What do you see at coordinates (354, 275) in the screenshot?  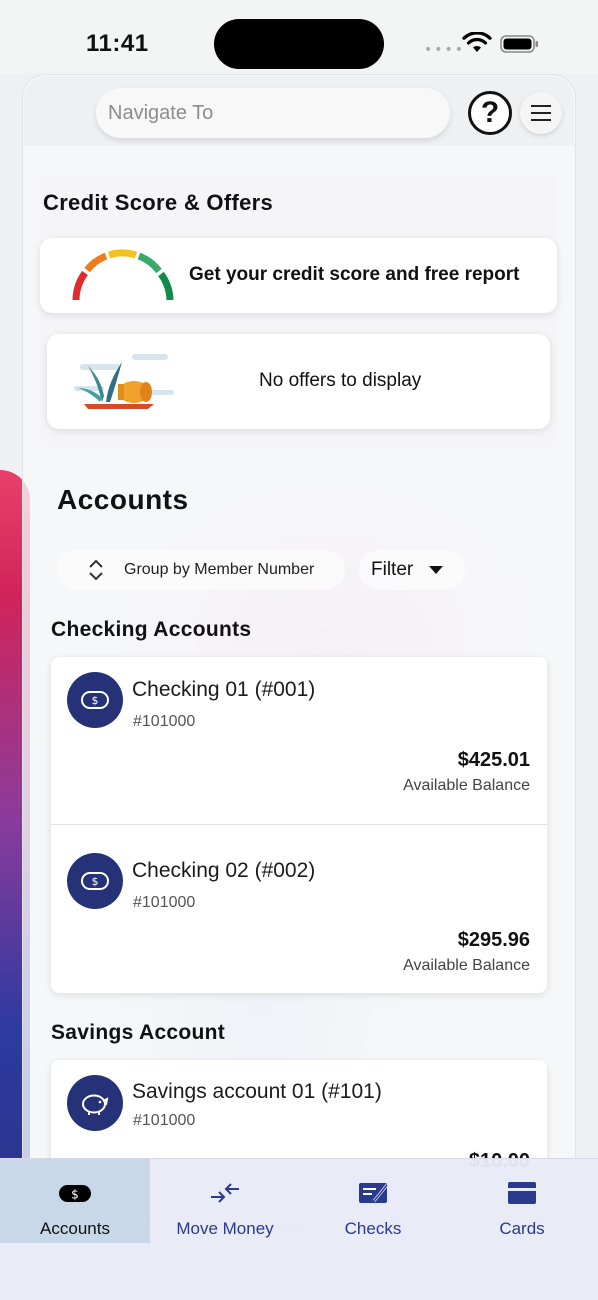 I see `credit-score-link: Get your credit score and free report` at bounding box center [354, 275].